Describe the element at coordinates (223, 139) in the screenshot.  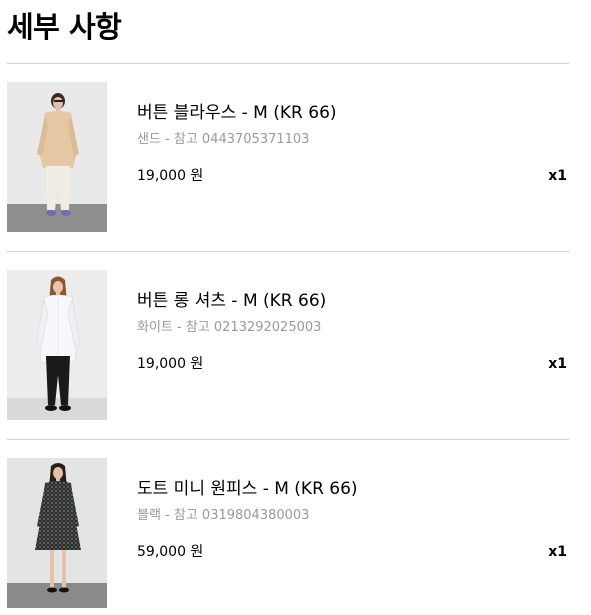
I see `product-color-ref: 샌드 - 참고 0443705371103` at that location.